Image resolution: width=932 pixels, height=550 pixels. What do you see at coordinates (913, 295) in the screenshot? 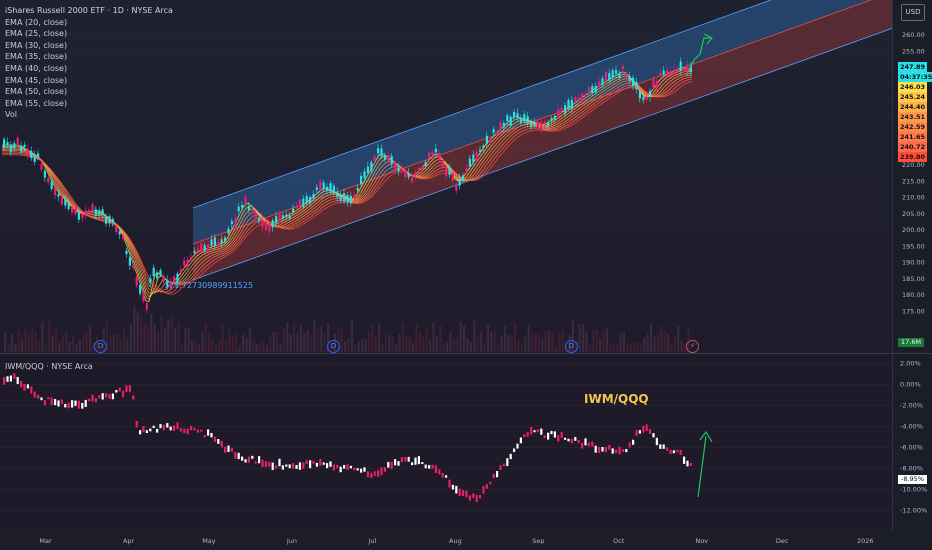
I see `price-tick-label: 180.00` at bounding box center [913, 295].